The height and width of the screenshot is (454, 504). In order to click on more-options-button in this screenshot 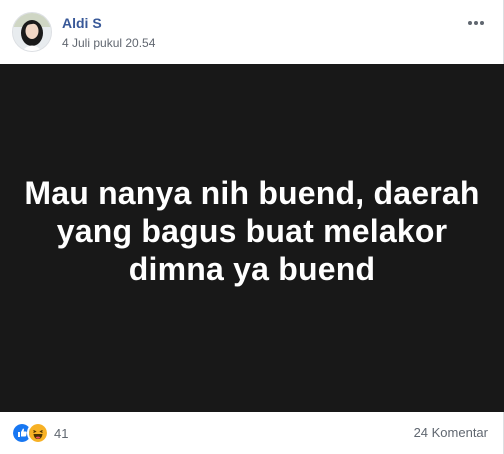, I will do `click(476, 23)`.